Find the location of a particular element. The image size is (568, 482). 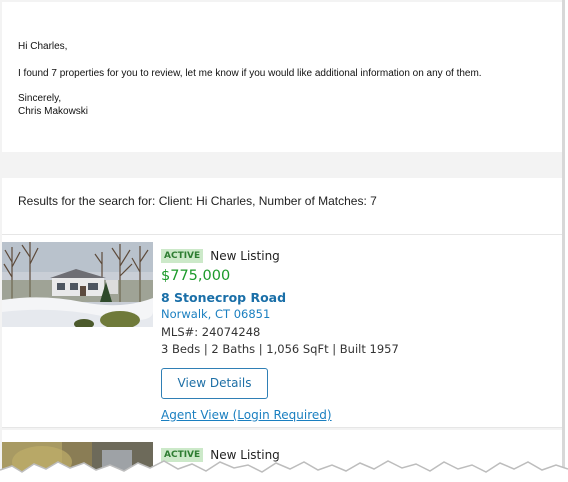

house-snow-photo is located at coordinates (77, 284).